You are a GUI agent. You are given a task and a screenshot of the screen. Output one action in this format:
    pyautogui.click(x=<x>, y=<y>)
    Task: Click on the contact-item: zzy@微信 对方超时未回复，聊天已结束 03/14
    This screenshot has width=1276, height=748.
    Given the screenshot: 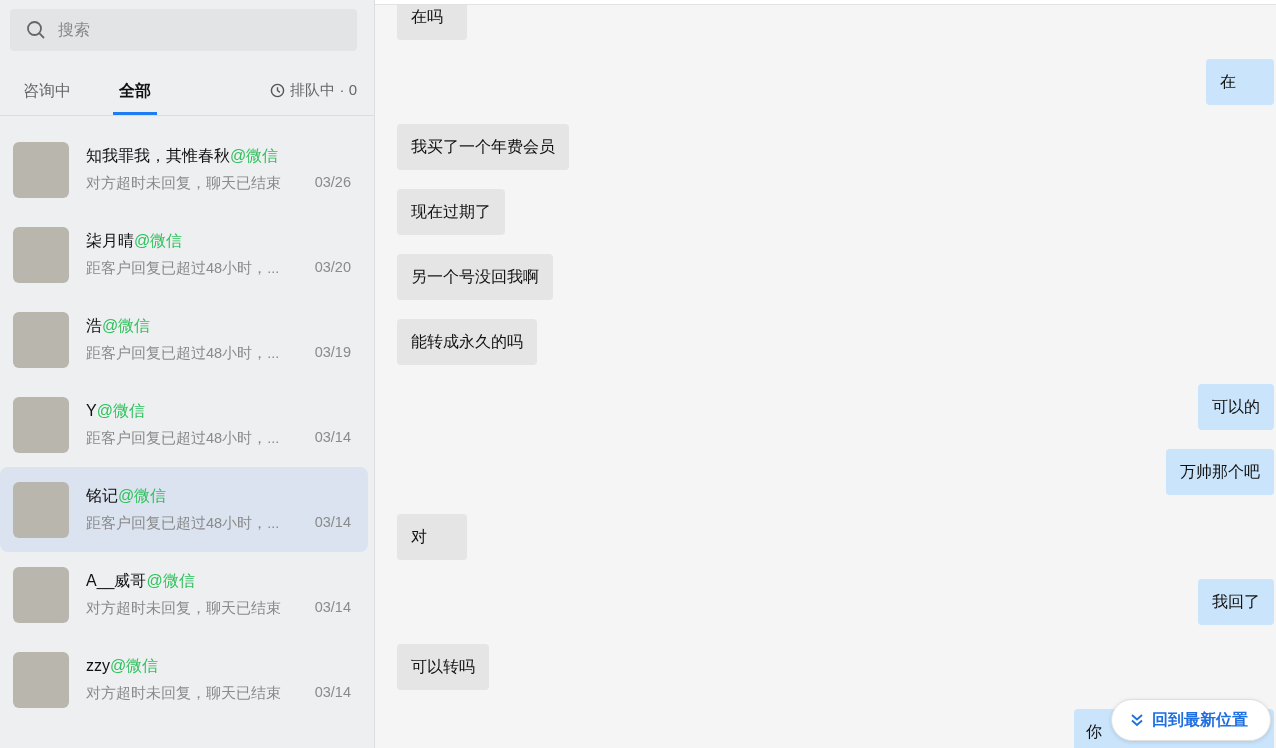 What is the action you would take?
    pyautogui.click(x=184, y=679)
    